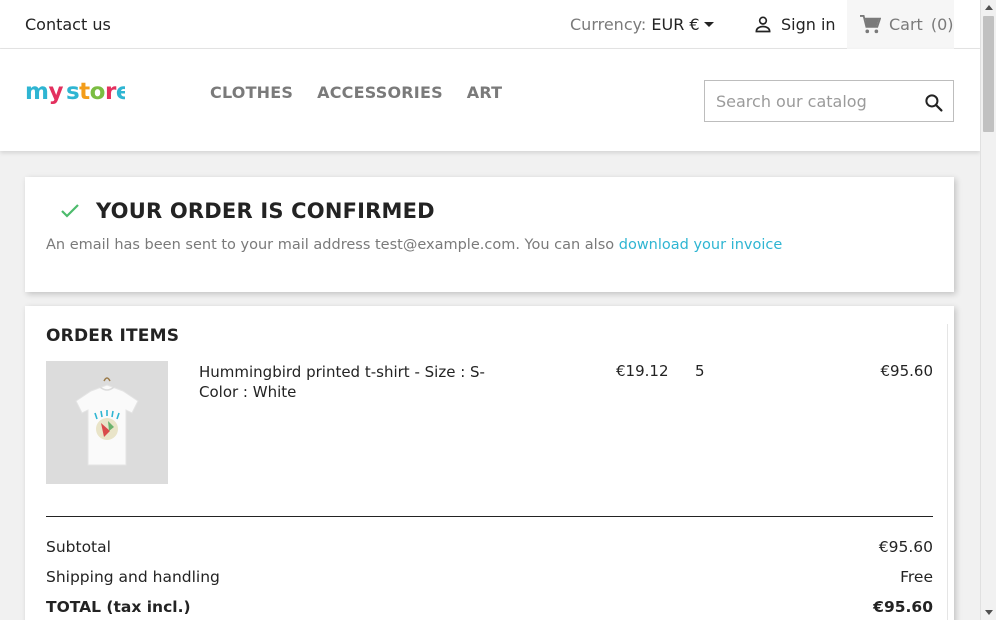  I want to click on svg-text: my store, so click(75, 92).